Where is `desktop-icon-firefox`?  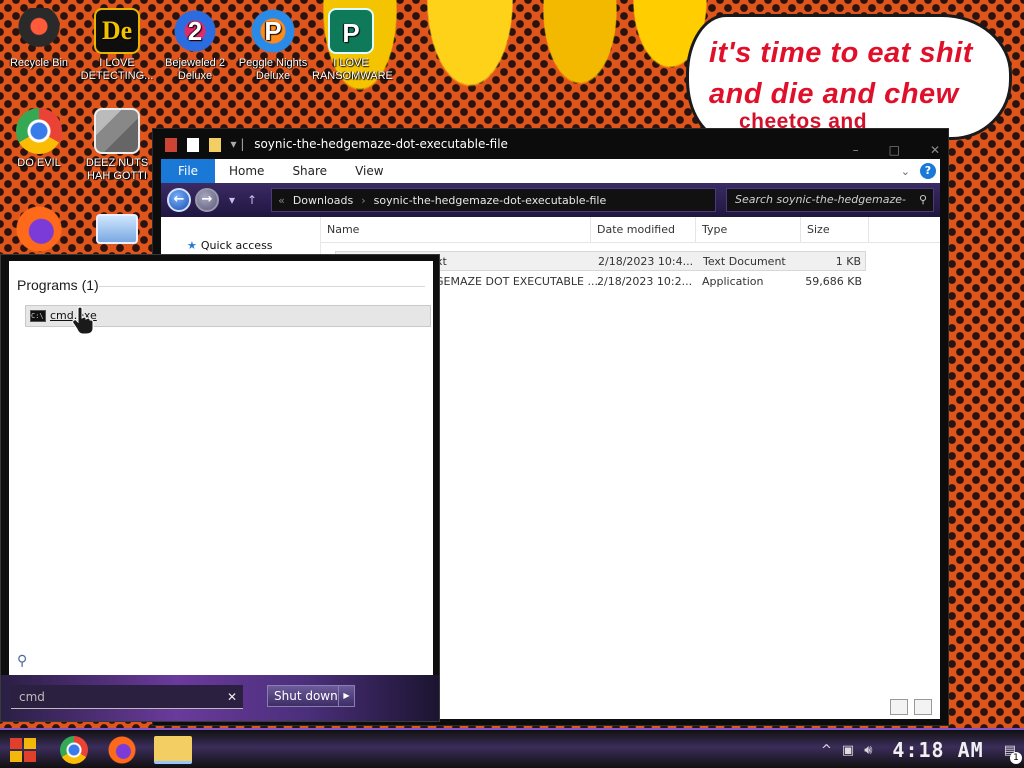
desktop-icon-firefox is located at coordinates (39, 230).